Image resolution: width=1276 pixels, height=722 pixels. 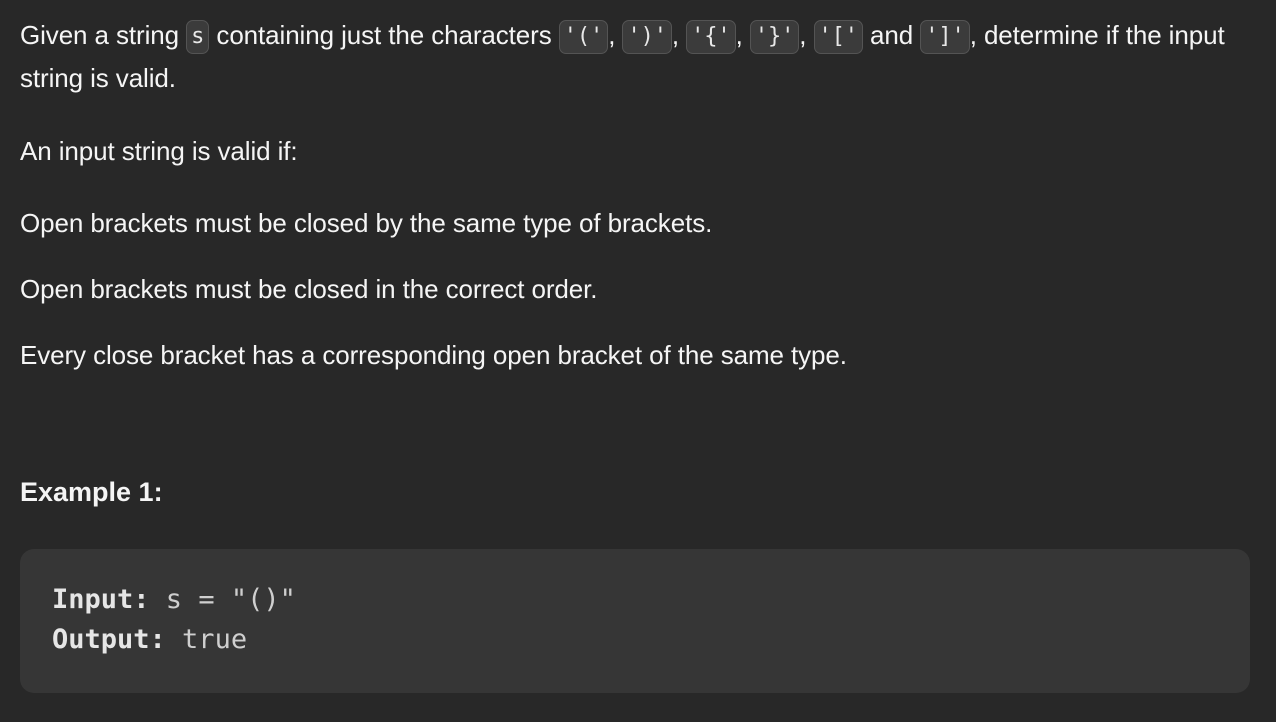 What do you see at coordinates (838, 37) in the screenshot?
I see `inline-code-open-bracket: '['` at bounding box center [838, 37].